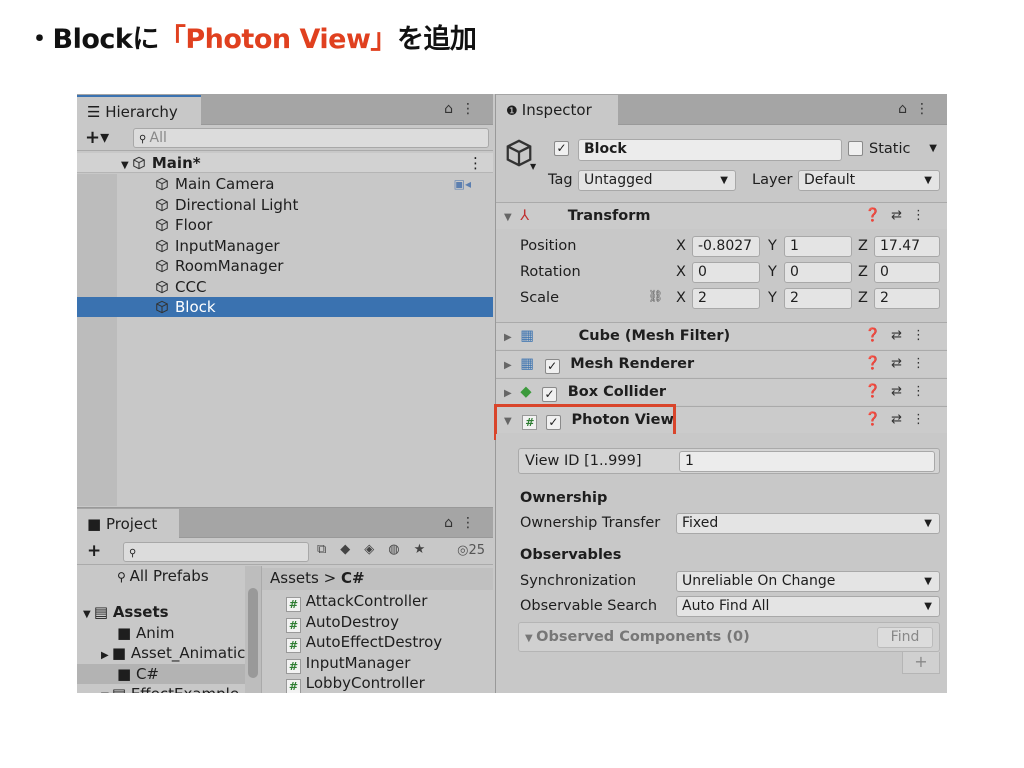  Describe the element at coordinates (161, 576) in the screenshot. I see `all-prefabs-item: ⚲ All Prefabs` at that location.